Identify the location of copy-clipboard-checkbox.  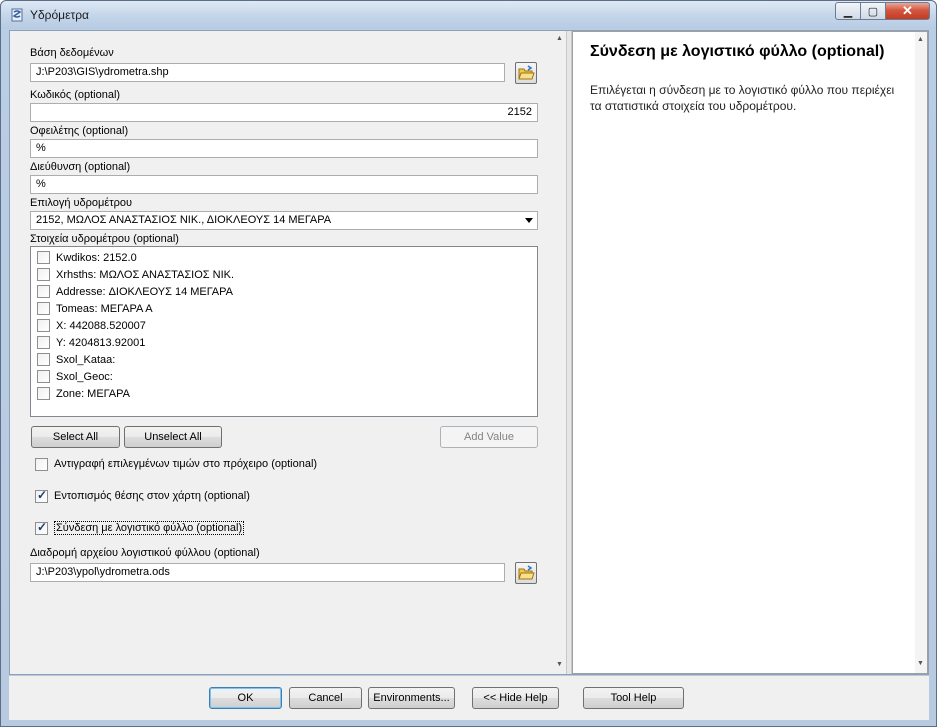
(41, 464).